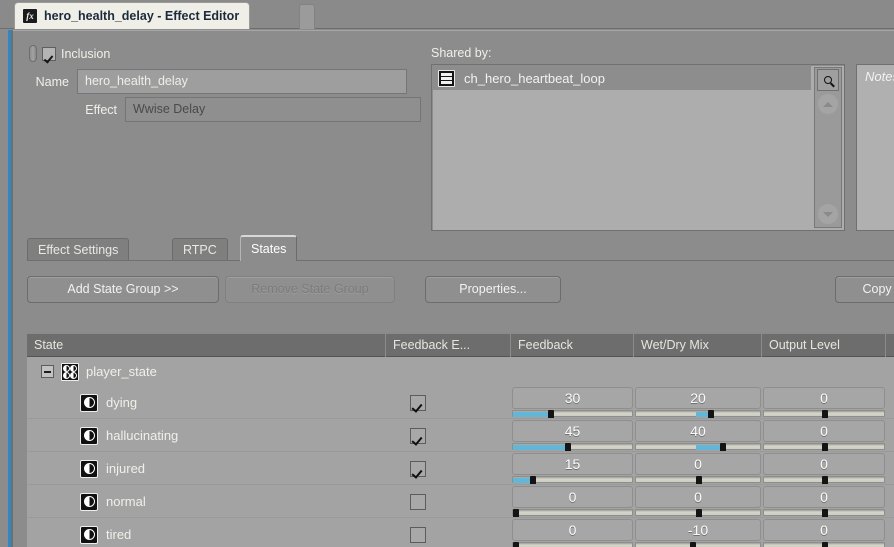 Image resolution: width=894 pixels, height=547 pixels. What do you see at coordinates (123, 289) in the screenshot?
I see `add-state-group-button: Add State Group >>` at bounding box center [123, 289].